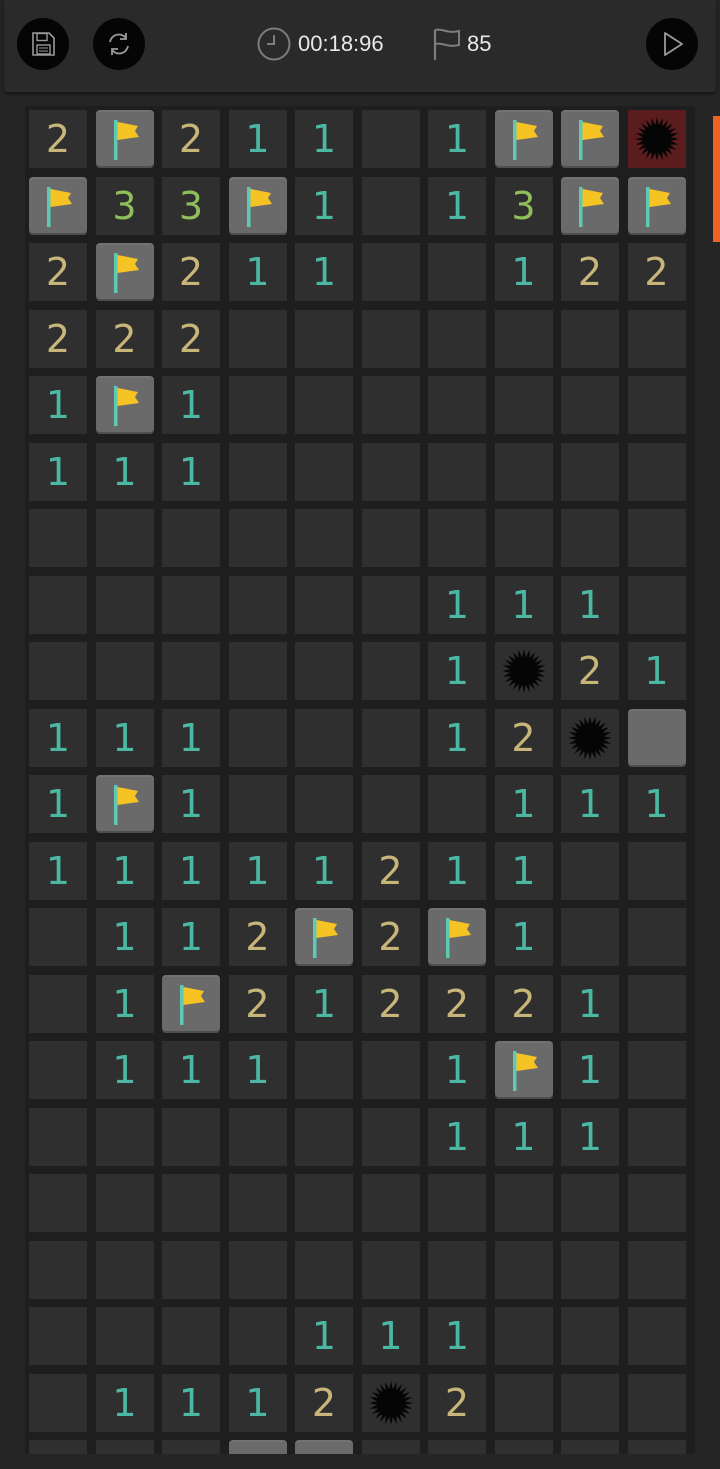 Image resolution: width=720 pixels, height=1469 pixels. What do you see at coordinates (43, 44) in the screenshot?
I see `save-button` at bounding box center [43, 44].